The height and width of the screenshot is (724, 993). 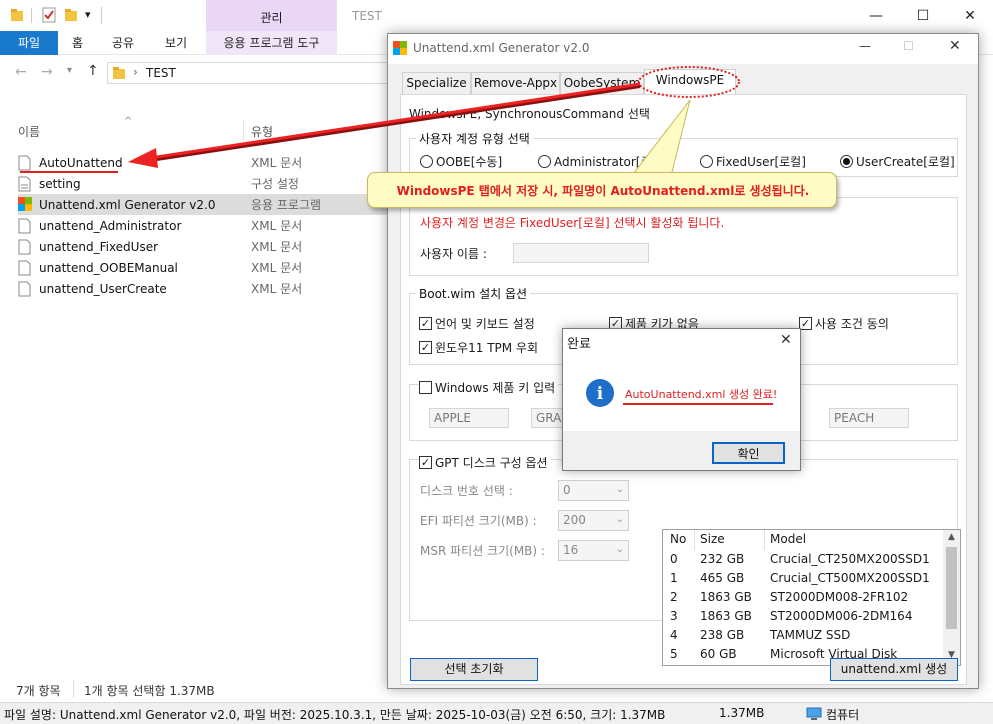 What do you see at coordinates (143, 158) in the screenshot?
I see `annotation-arrow-head` at bounding box center [143, 158].